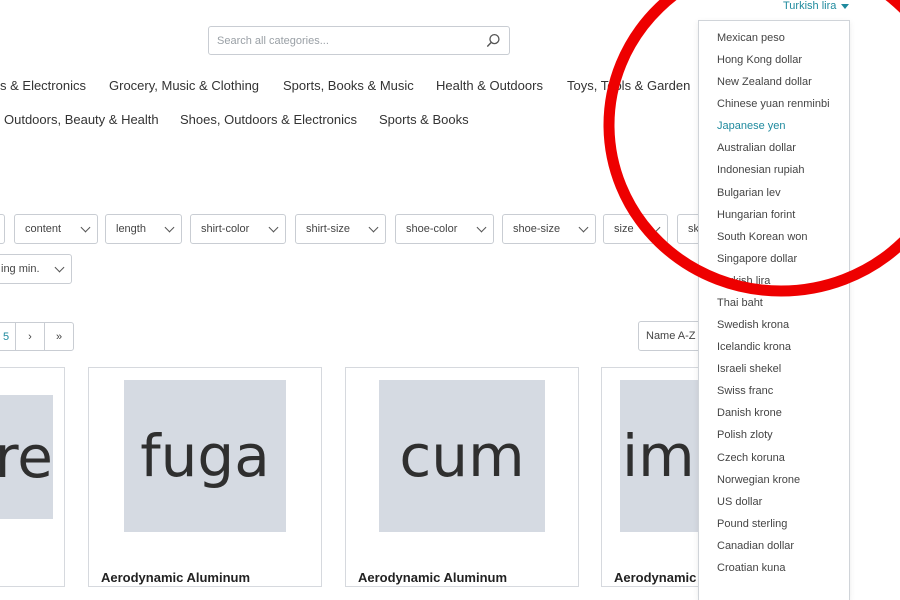  I want to click on currency-option: Thai baht, so click(740, 303).